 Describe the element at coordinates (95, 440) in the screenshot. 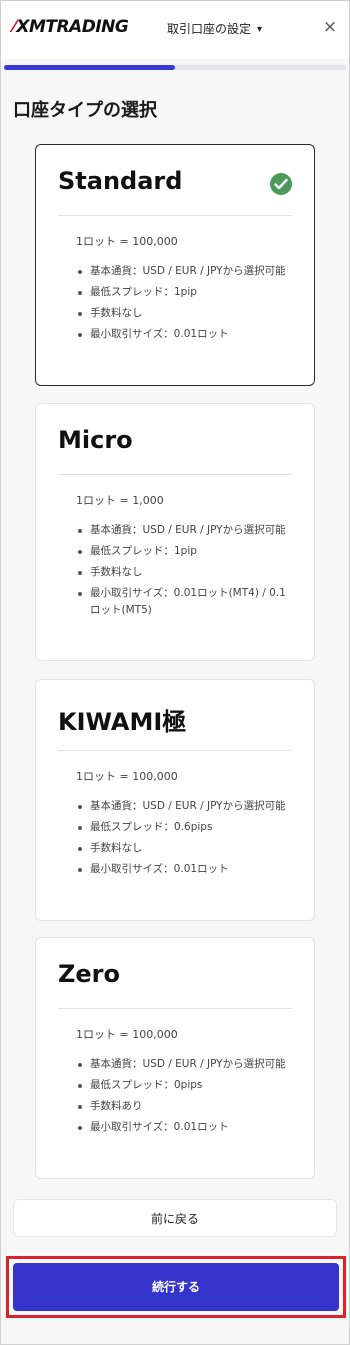

I see `card-title: Micro` at that location.